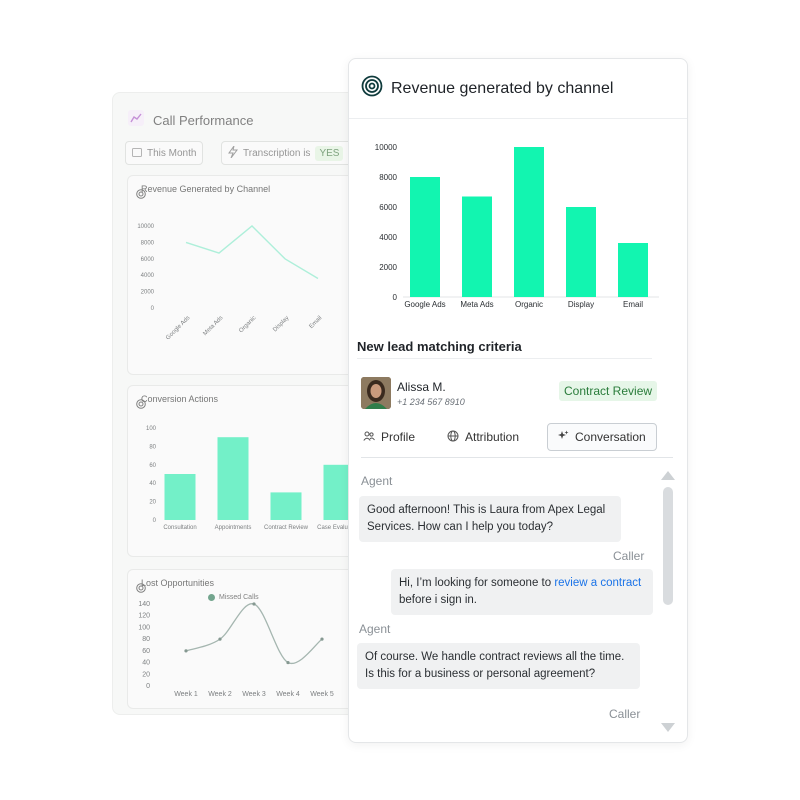 This screenshot has height=800, width=800. Describe the element at coordinates (136, 120) in the screenshot. I see `line-chart-icon` at that location.